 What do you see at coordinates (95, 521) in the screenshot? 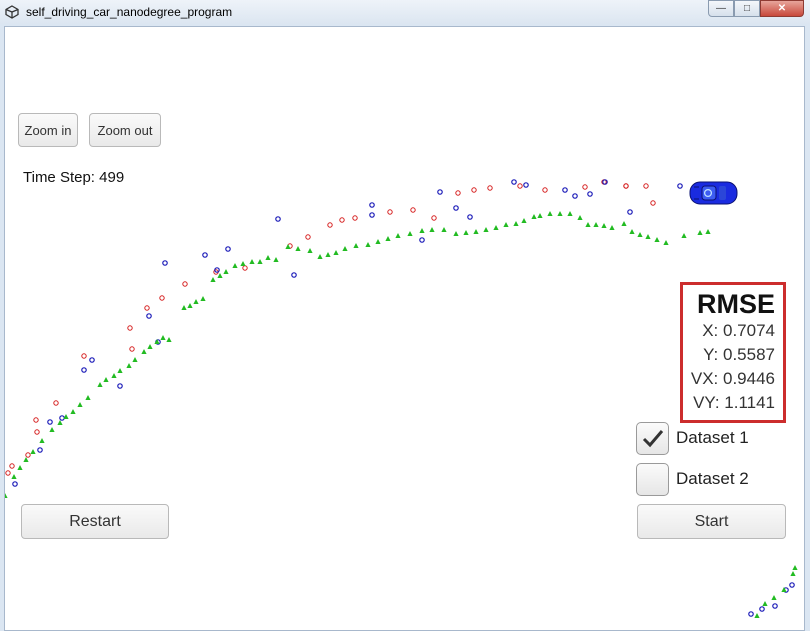
I see `restart-button: Restart` at bounding box center [95, 521].